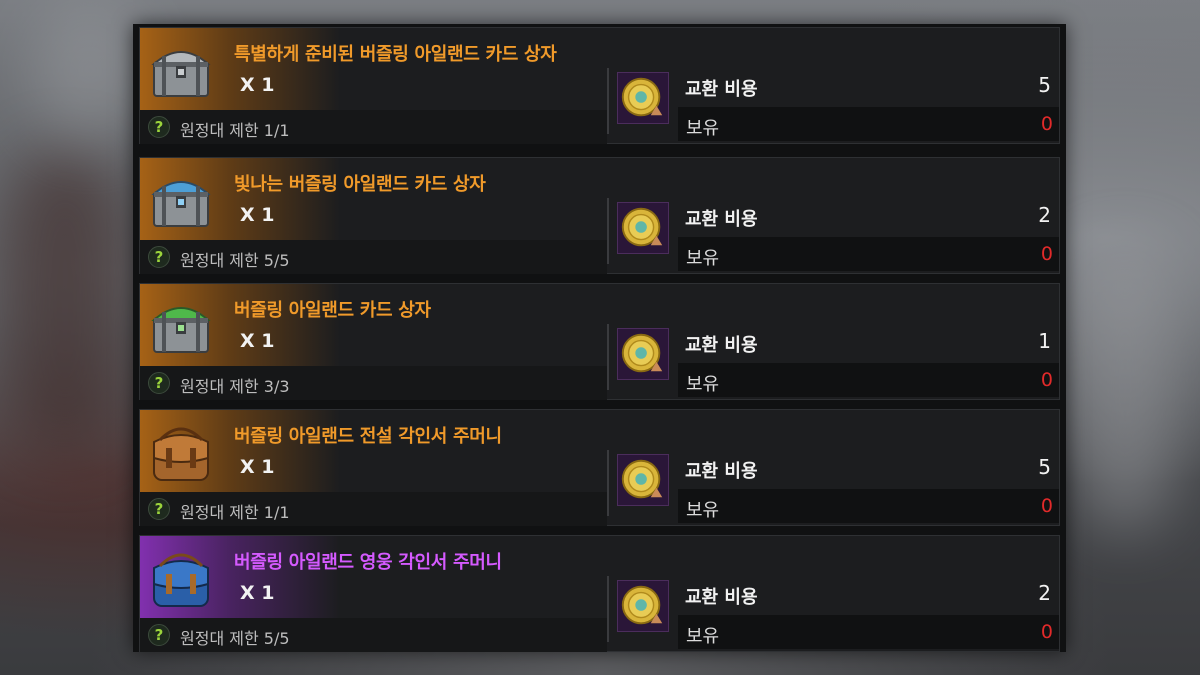  Describe the element at coordinates (1044, 341) in the screenshot. I see `cost-value: 1` at that location.